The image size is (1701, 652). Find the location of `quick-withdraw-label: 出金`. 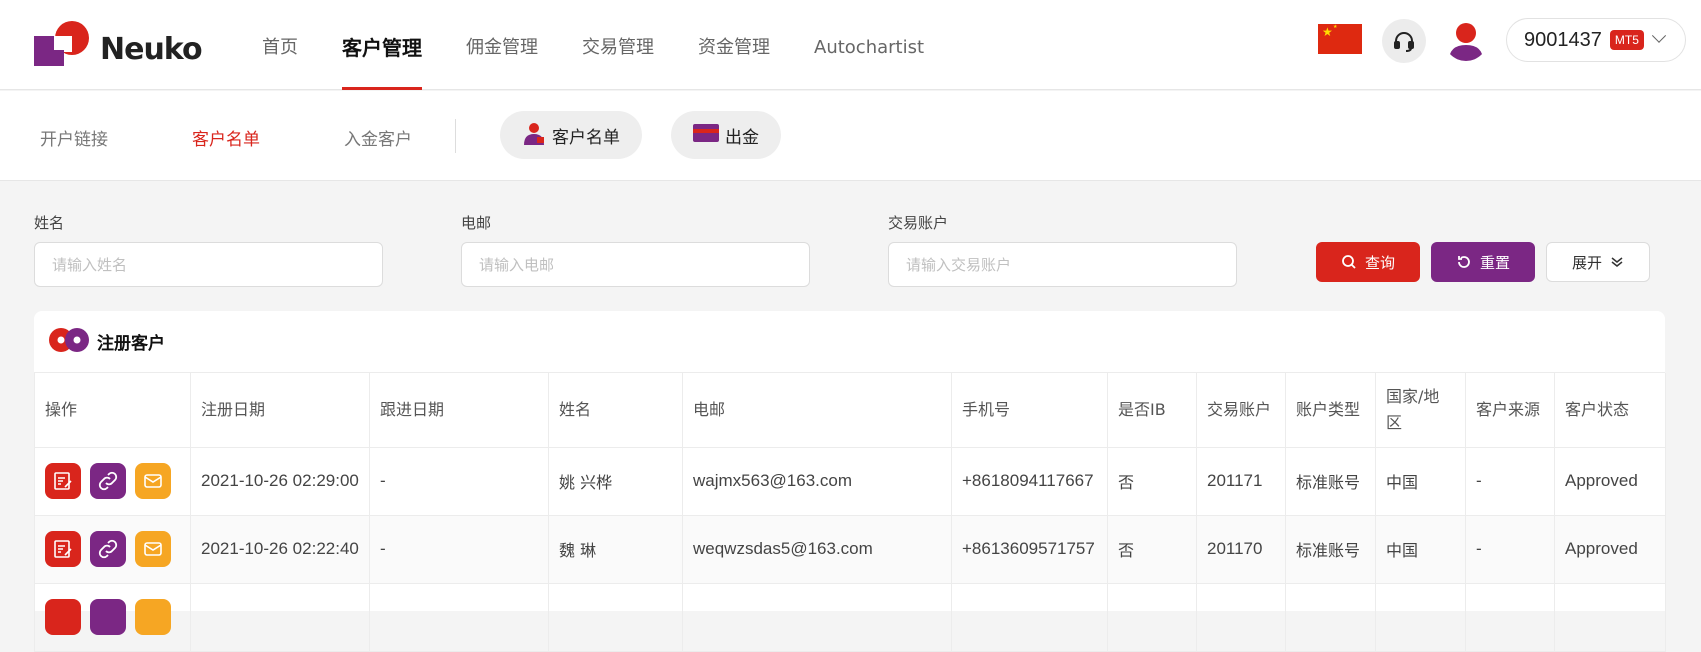

quick-withdraw-label: 出金 is located at coordinates (742, 137).